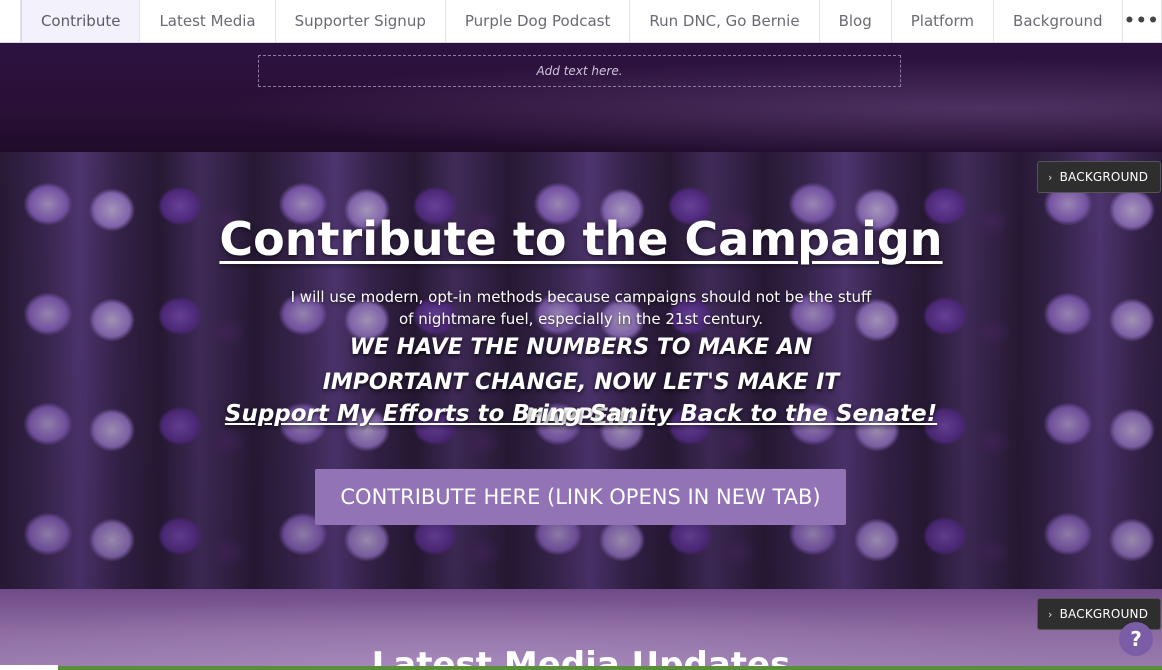 Image resolution: width=1162 pixels, height=670 pixels. Describe the element at coordinates (610, 668) in the screenshot. I see `bottom-progress-line` at that location.